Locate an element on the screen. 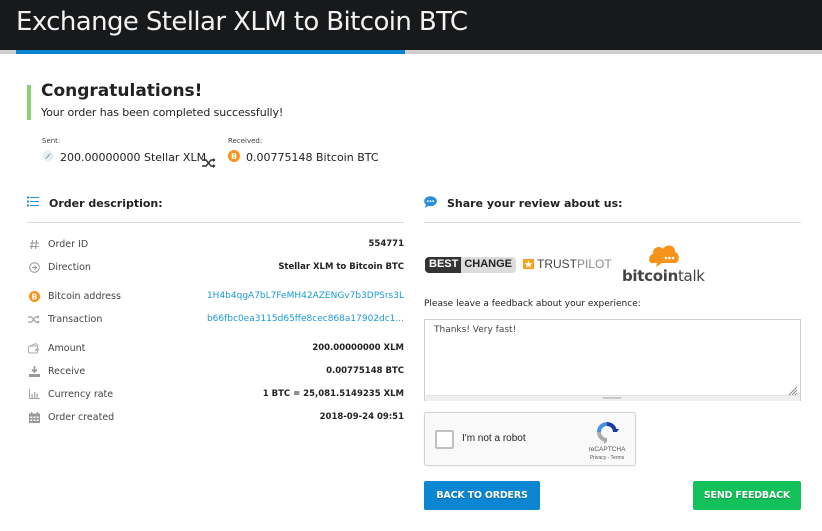  review-title: Share your review about us: is located at coordinates (535, 203).